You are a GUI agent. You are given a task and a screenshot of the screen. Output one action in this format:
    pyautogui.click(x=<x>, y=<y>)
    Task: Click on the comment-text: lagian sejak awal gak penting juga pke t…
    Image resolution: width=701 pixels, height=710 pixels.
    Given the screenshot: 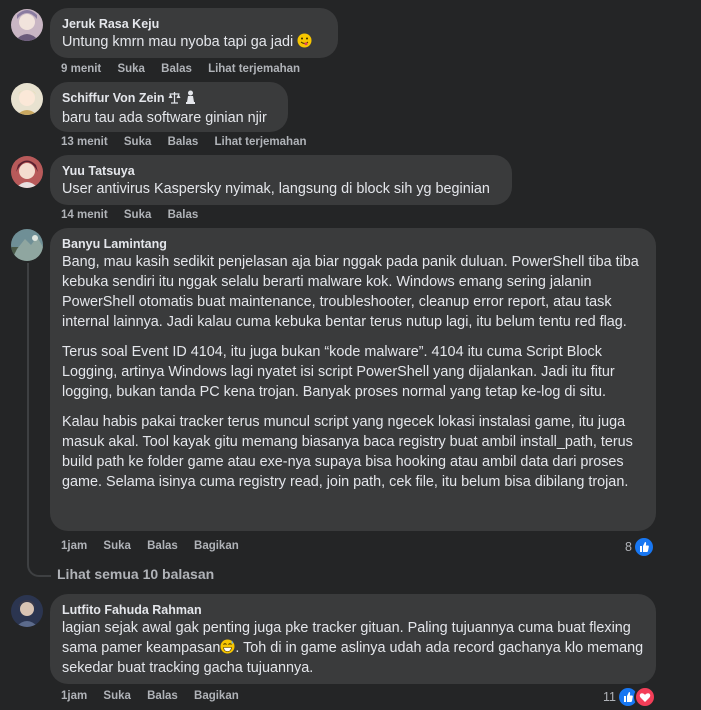 What is the action you would take?
    pyautogui.click(x=353, y=648)
    